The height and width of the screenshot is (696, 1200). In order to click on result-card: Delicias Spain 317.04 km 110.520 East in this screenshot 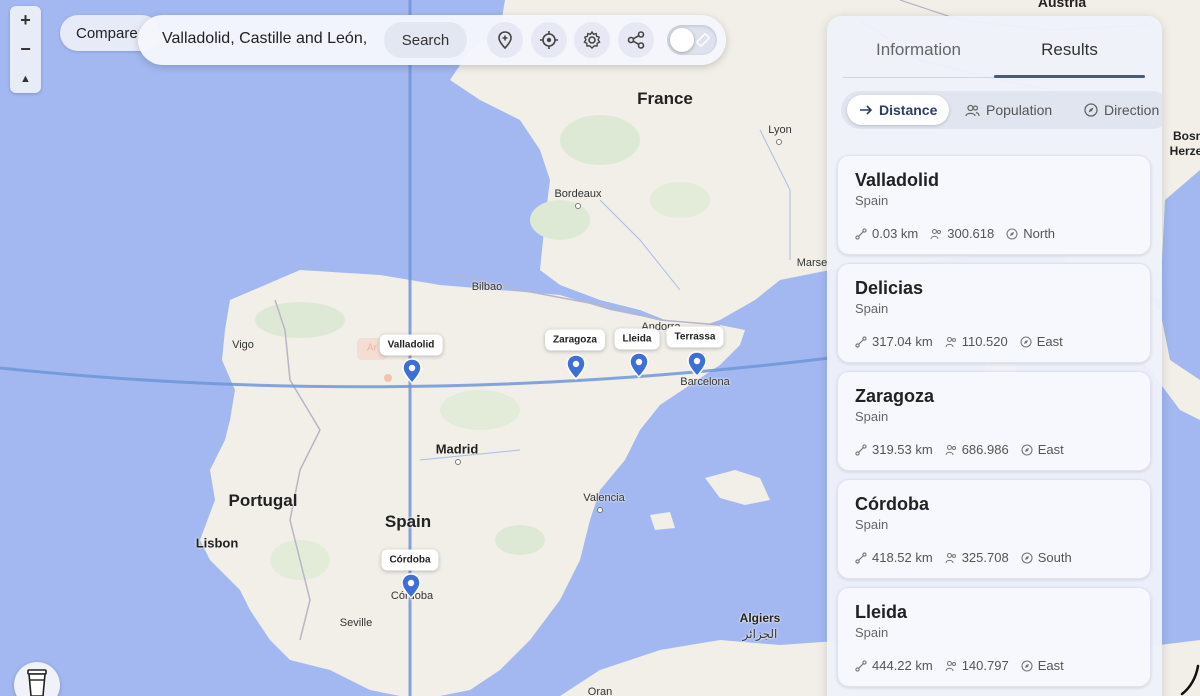, I will do `click(994, 313)`.